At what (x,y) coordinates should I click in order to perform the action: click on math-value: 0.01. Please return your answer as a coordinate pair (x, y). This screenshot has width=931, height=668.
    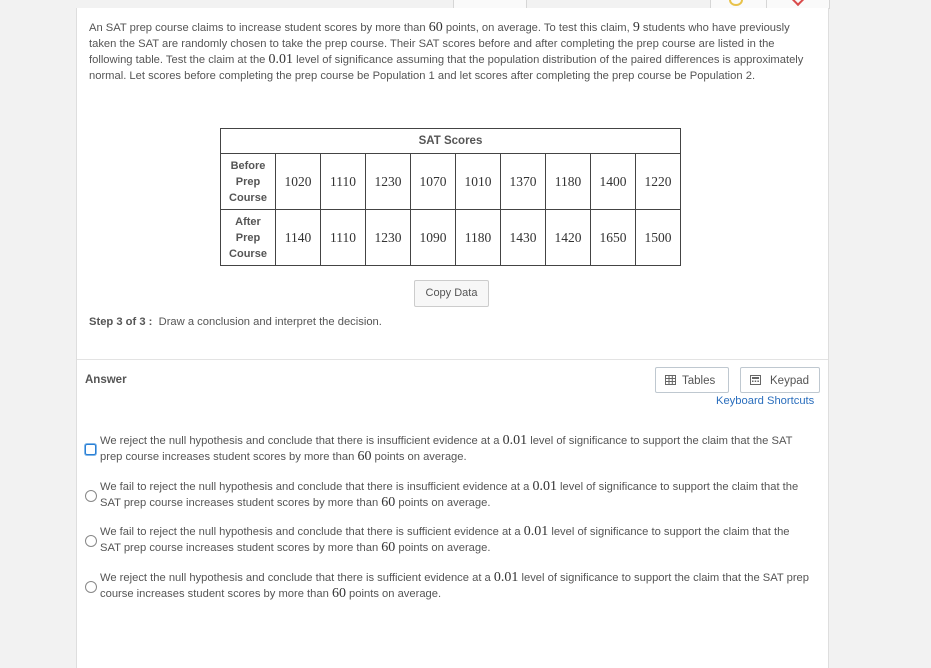
    Looking at the image, I should click on (281, 59).